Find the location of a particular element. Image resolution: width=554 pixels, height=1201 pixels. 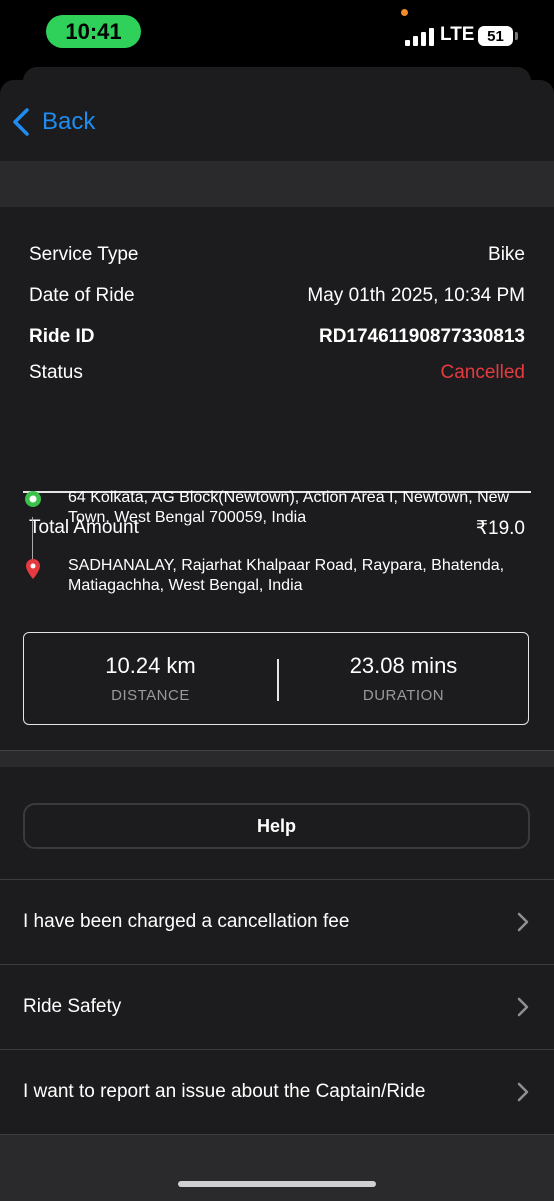

ride-id-label: Ride ID is located at coordinates (62, 336).